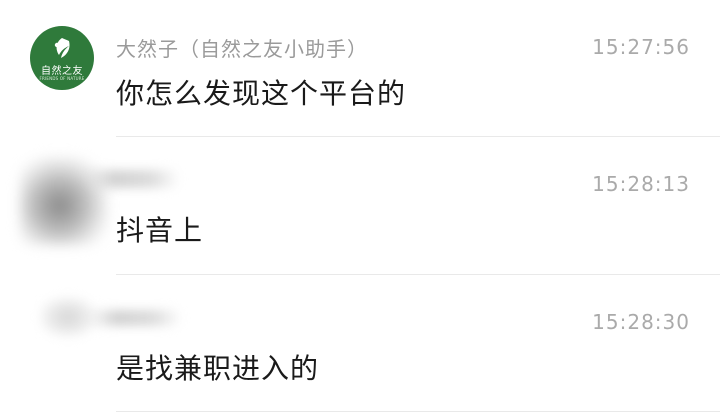 This screenshot has height=417, width=720. I want to click on sender-name: 大然子（自然之友小助手）, so click(242, 49).